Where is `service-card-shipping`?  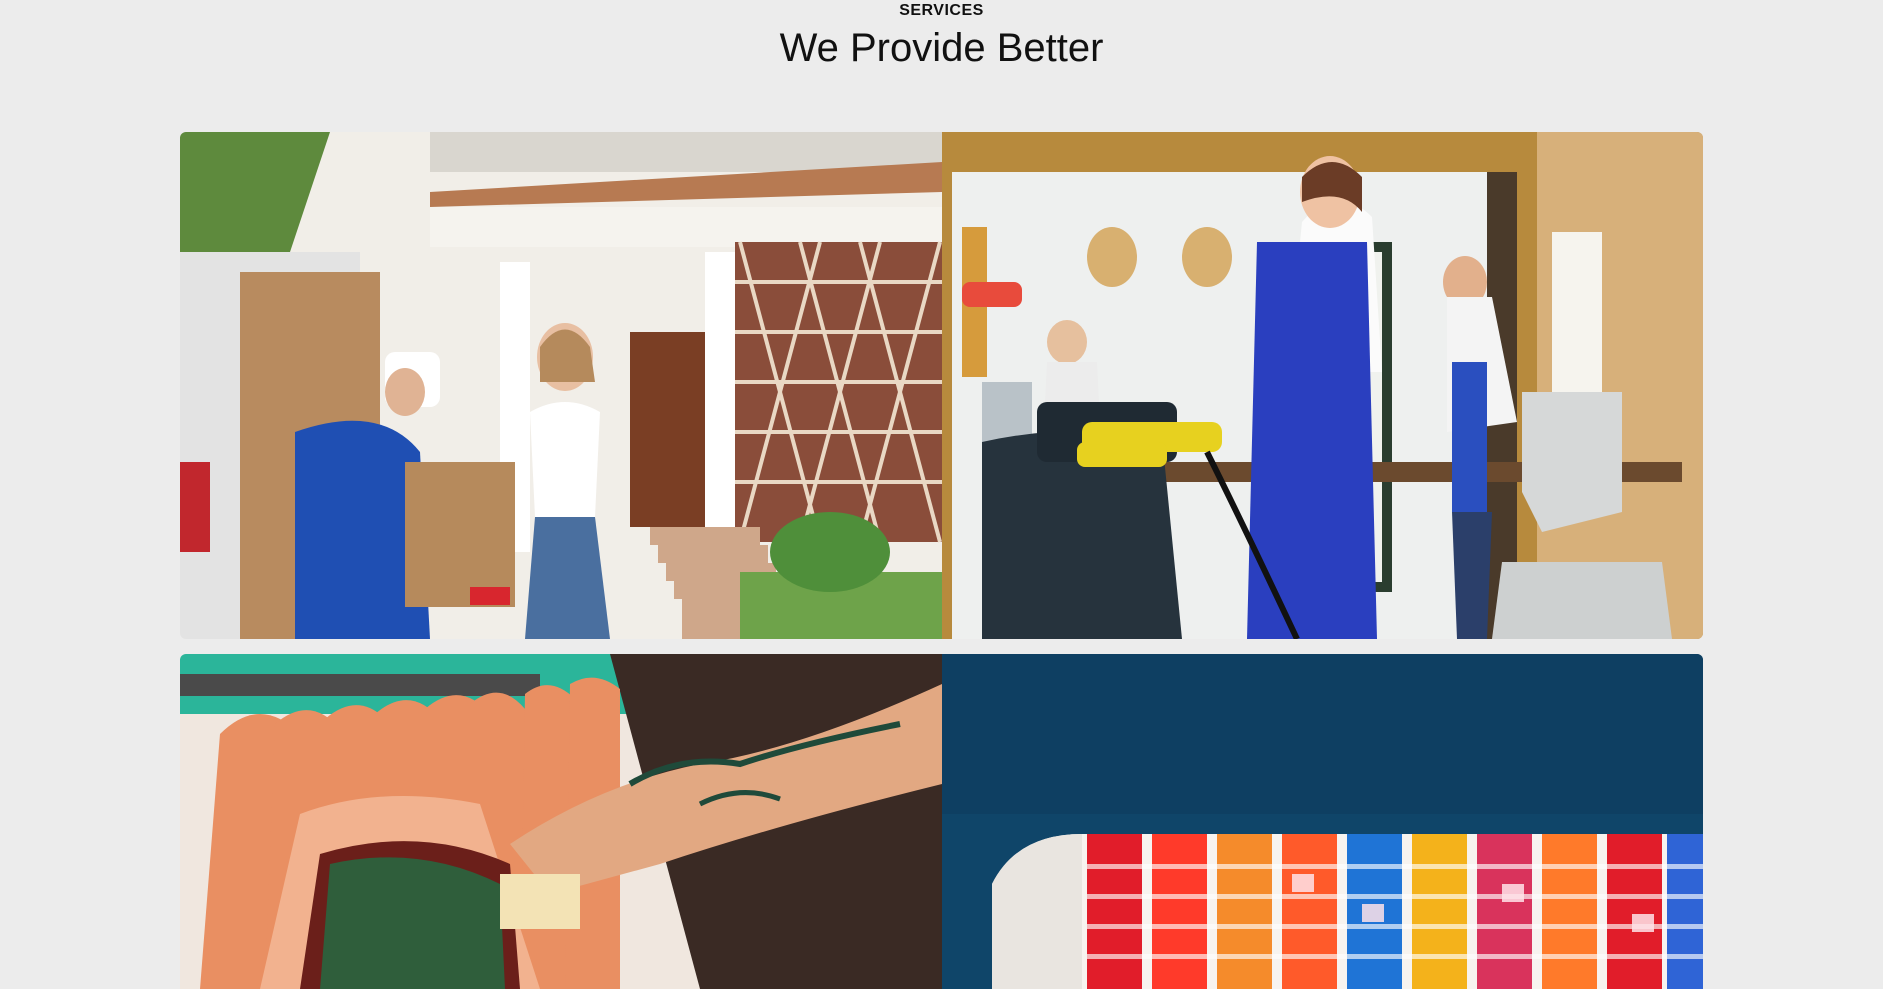 service-card-shipping is located at coordinates (1322, 821).